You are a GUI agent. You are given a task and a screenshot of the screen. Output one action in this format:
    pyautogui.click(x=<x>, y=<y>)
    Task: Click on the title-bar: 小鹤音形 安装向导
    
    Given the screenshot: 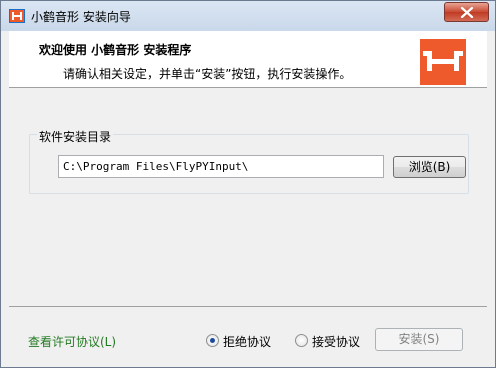 What is the action you would take?
    pyautogui.click(x=248, y=16)
    